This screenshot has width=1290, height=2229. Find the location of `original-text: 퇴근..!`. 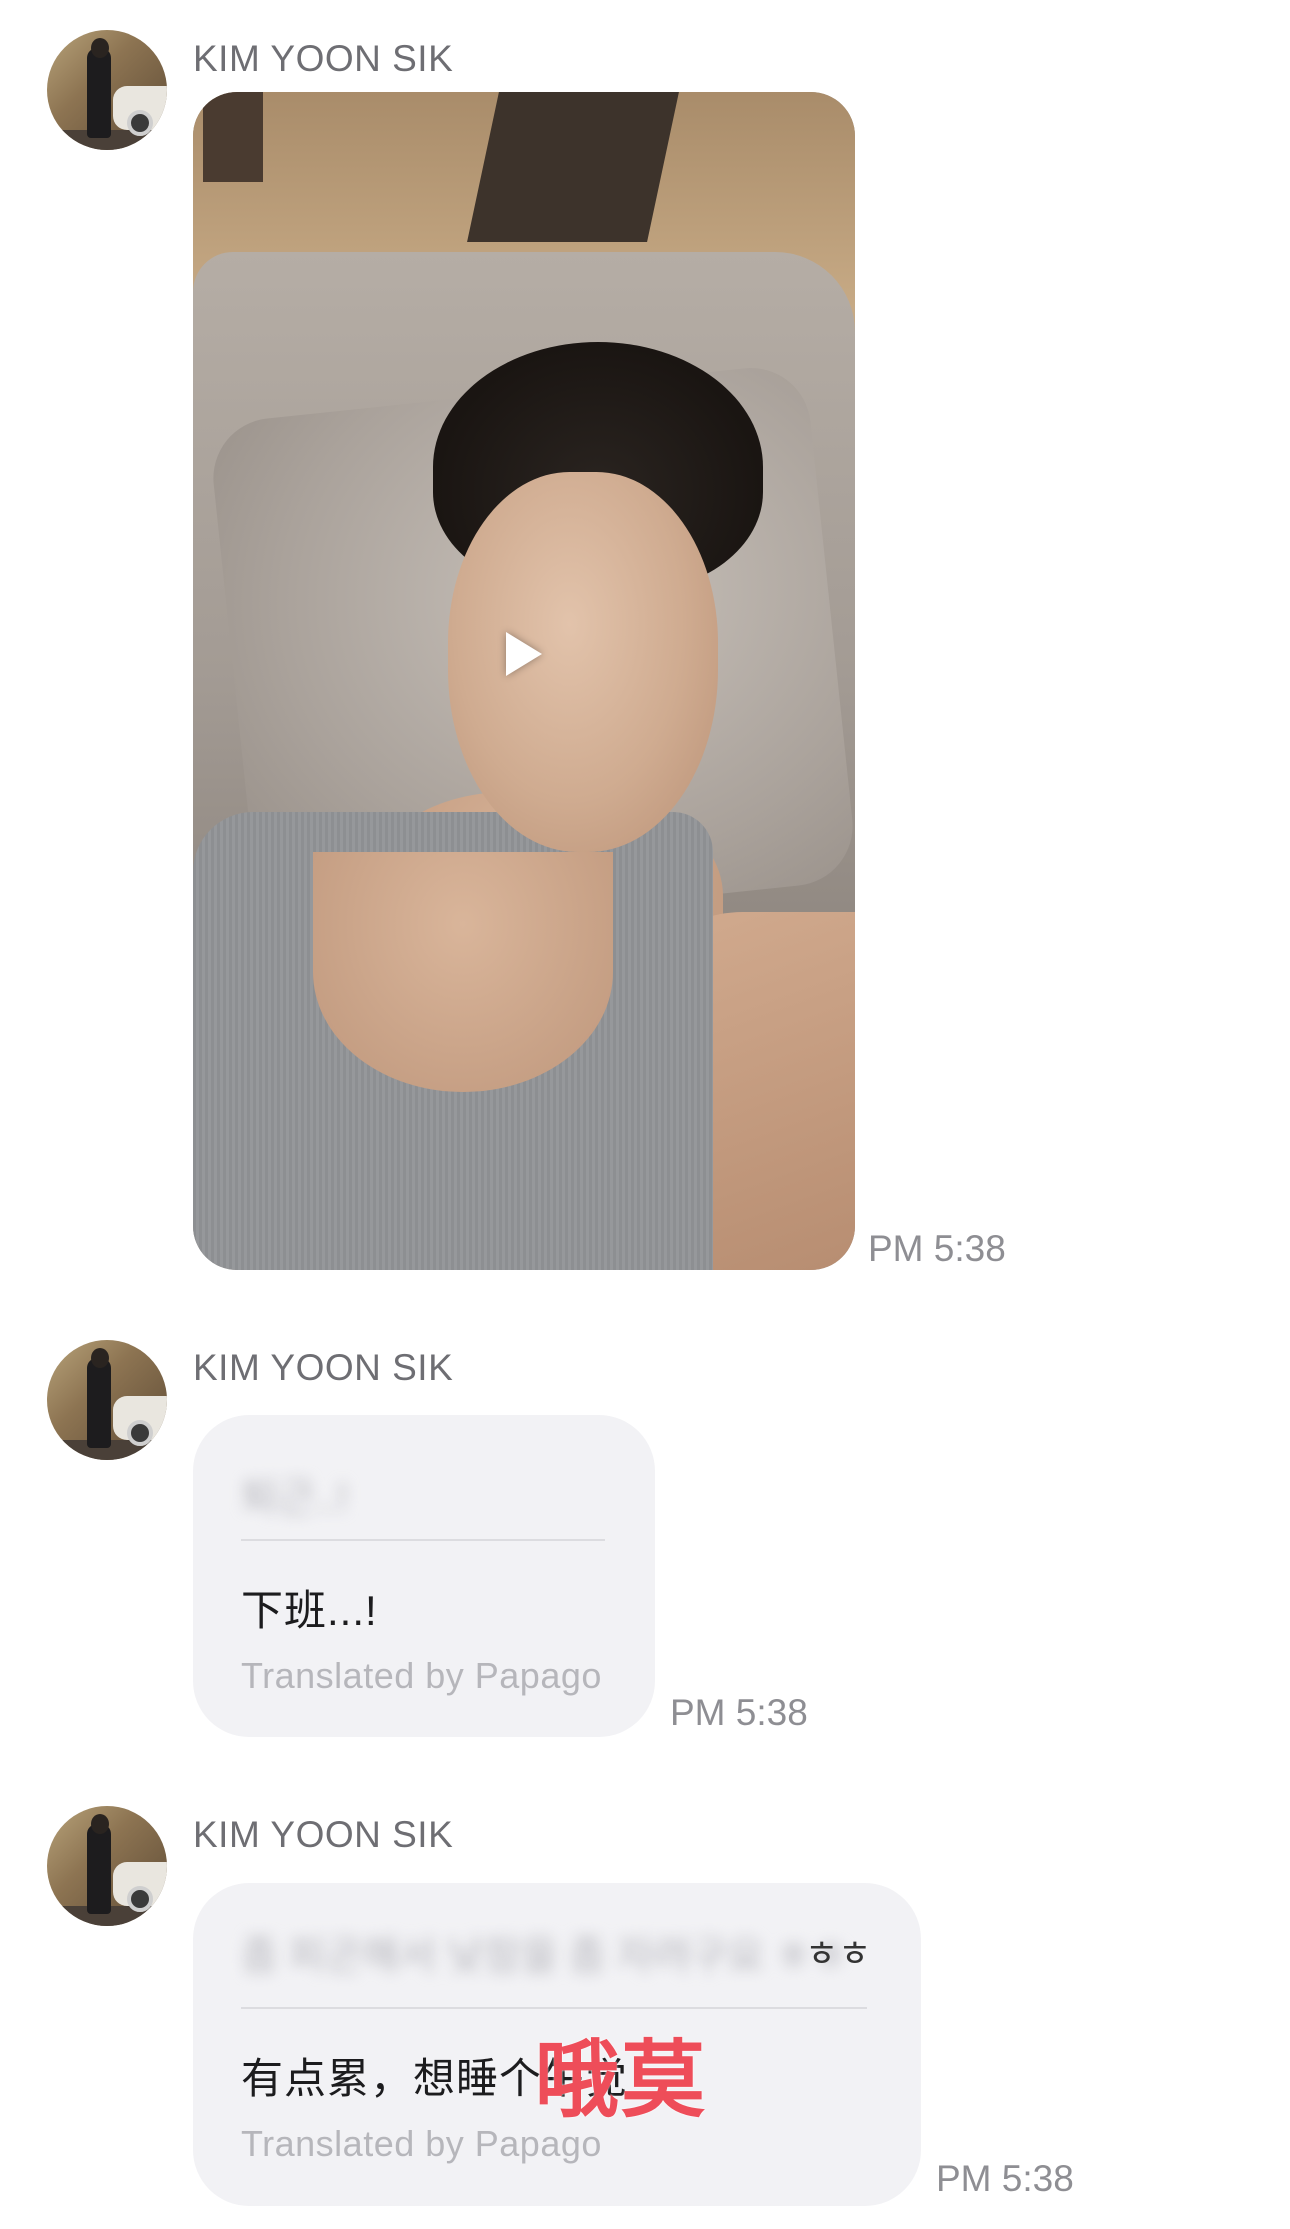

original-text: 퇴근..! is located at coordinates (294, 1498).